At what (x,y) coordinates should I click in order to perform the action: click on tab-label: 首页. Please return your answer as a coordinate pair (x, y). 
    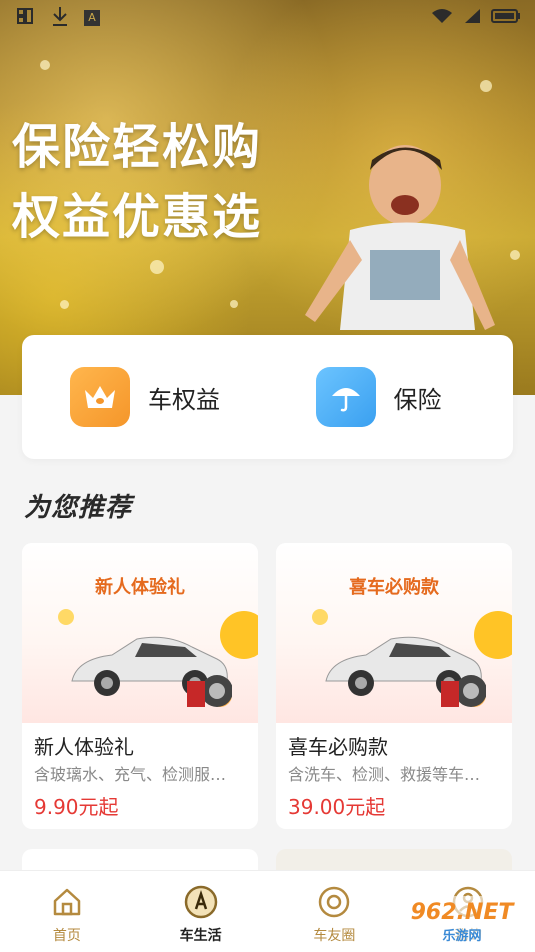
    Looking at the image, I should click on (66, 936).